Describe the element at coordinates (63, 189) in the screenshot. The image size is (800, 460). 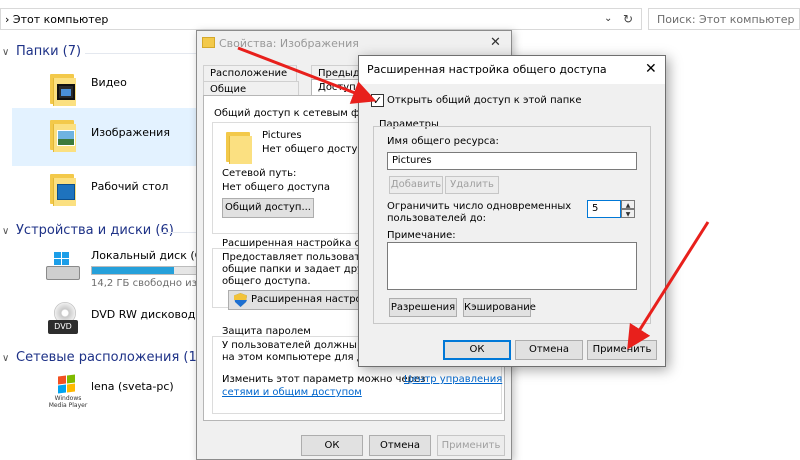
I see `desktop-folder-icon` at that location.